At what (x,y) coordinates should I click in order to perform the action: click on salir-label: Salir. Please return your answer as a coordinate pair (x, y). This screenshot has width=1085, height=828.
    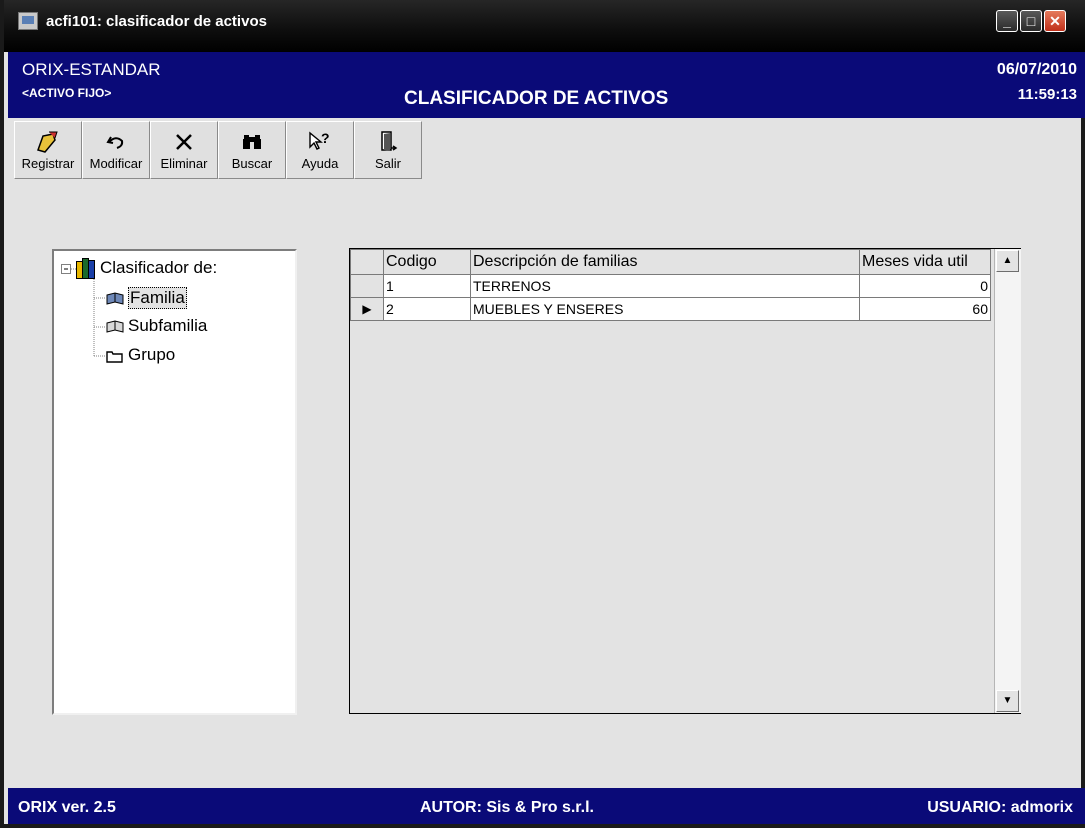
    Looking at the image, I should click on (387, 163).